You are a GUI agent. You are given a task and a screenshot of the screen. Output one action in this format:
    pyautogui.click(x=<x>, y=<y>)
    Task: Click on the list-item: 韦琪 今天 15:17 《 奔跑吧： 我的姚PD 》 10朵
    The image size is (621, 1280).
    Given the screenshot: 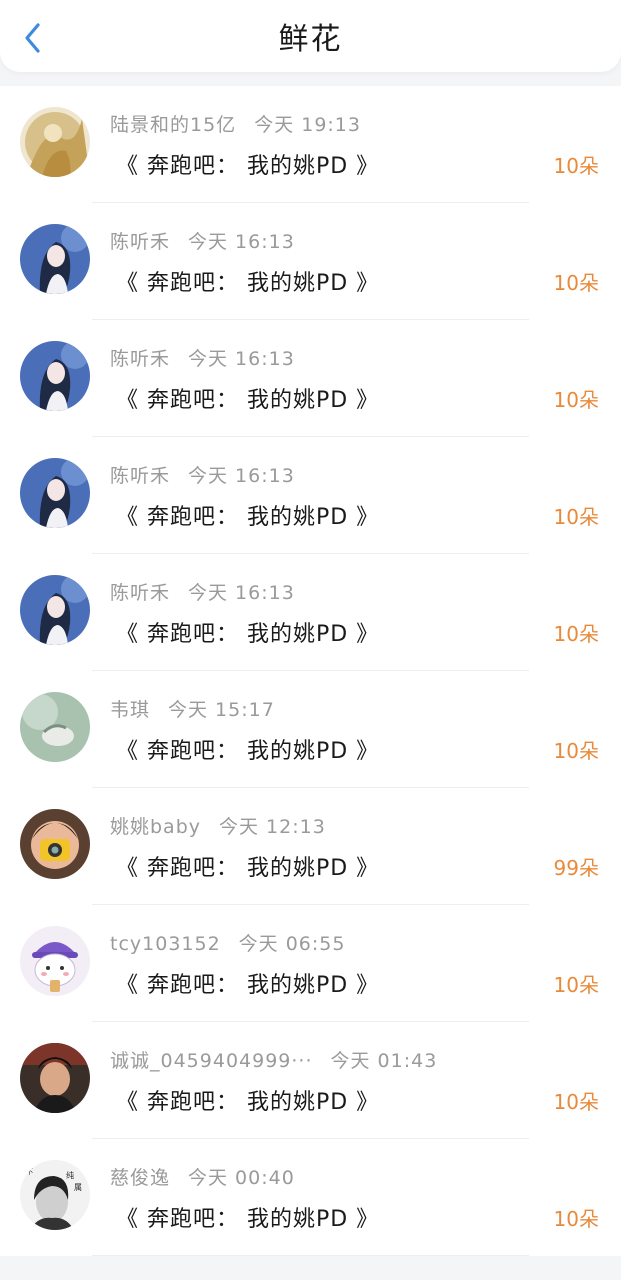 What is the action you would take?
    pyautogui.click(x=310, y=729)
    